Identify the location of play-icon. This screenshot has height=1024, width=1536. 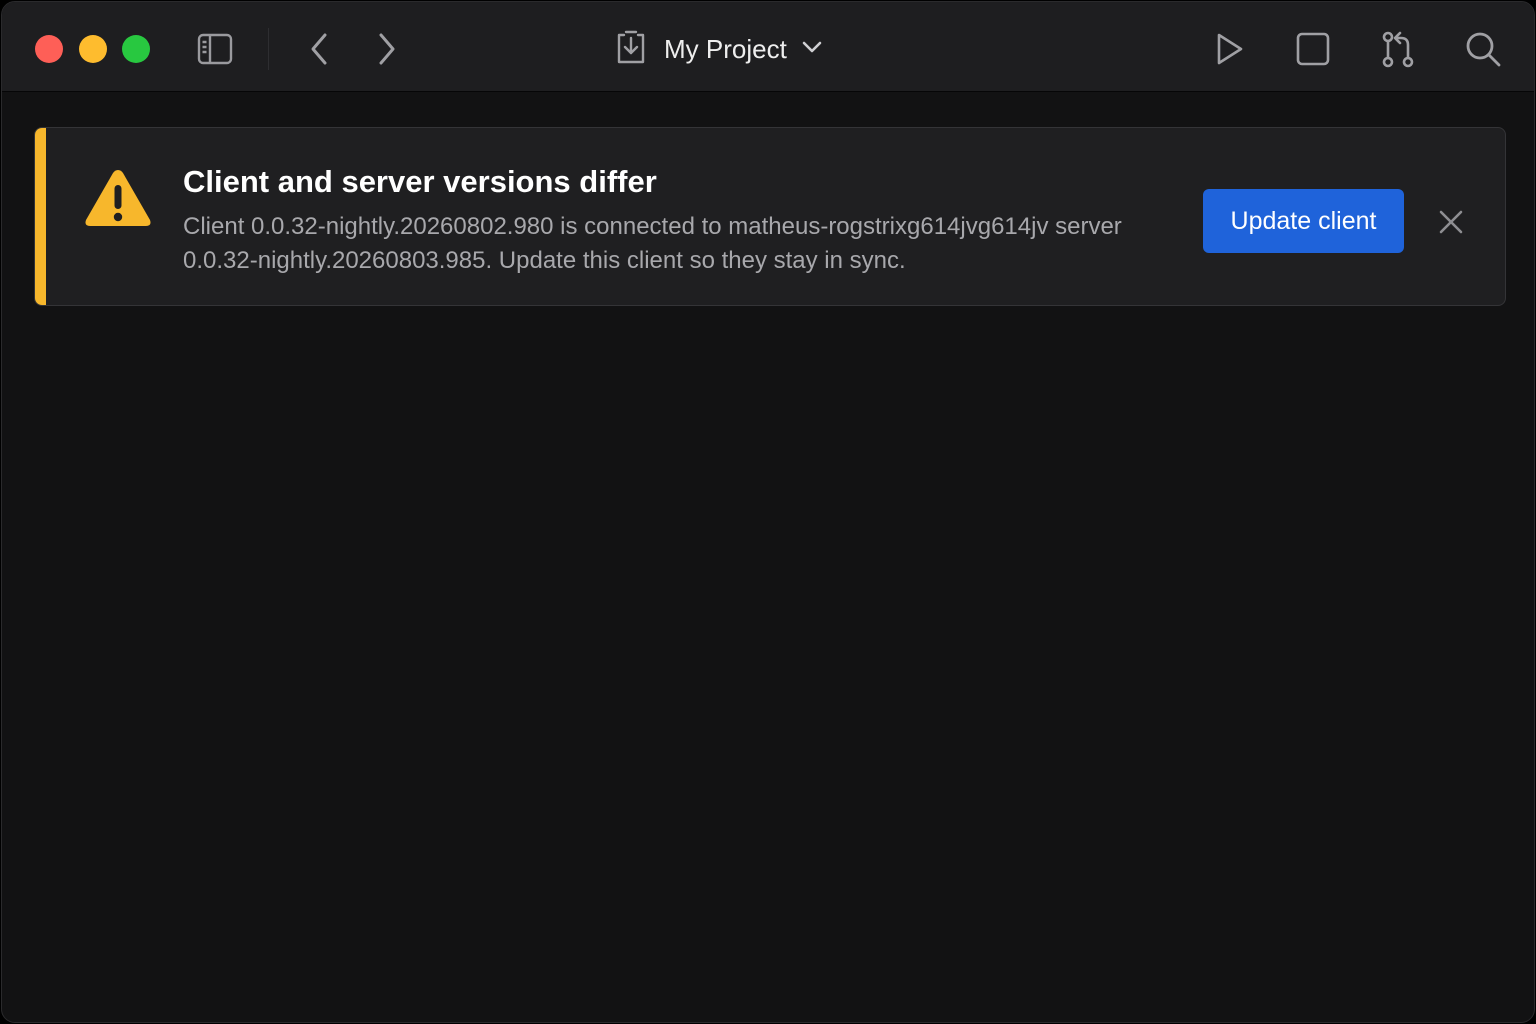
(1229, 49).